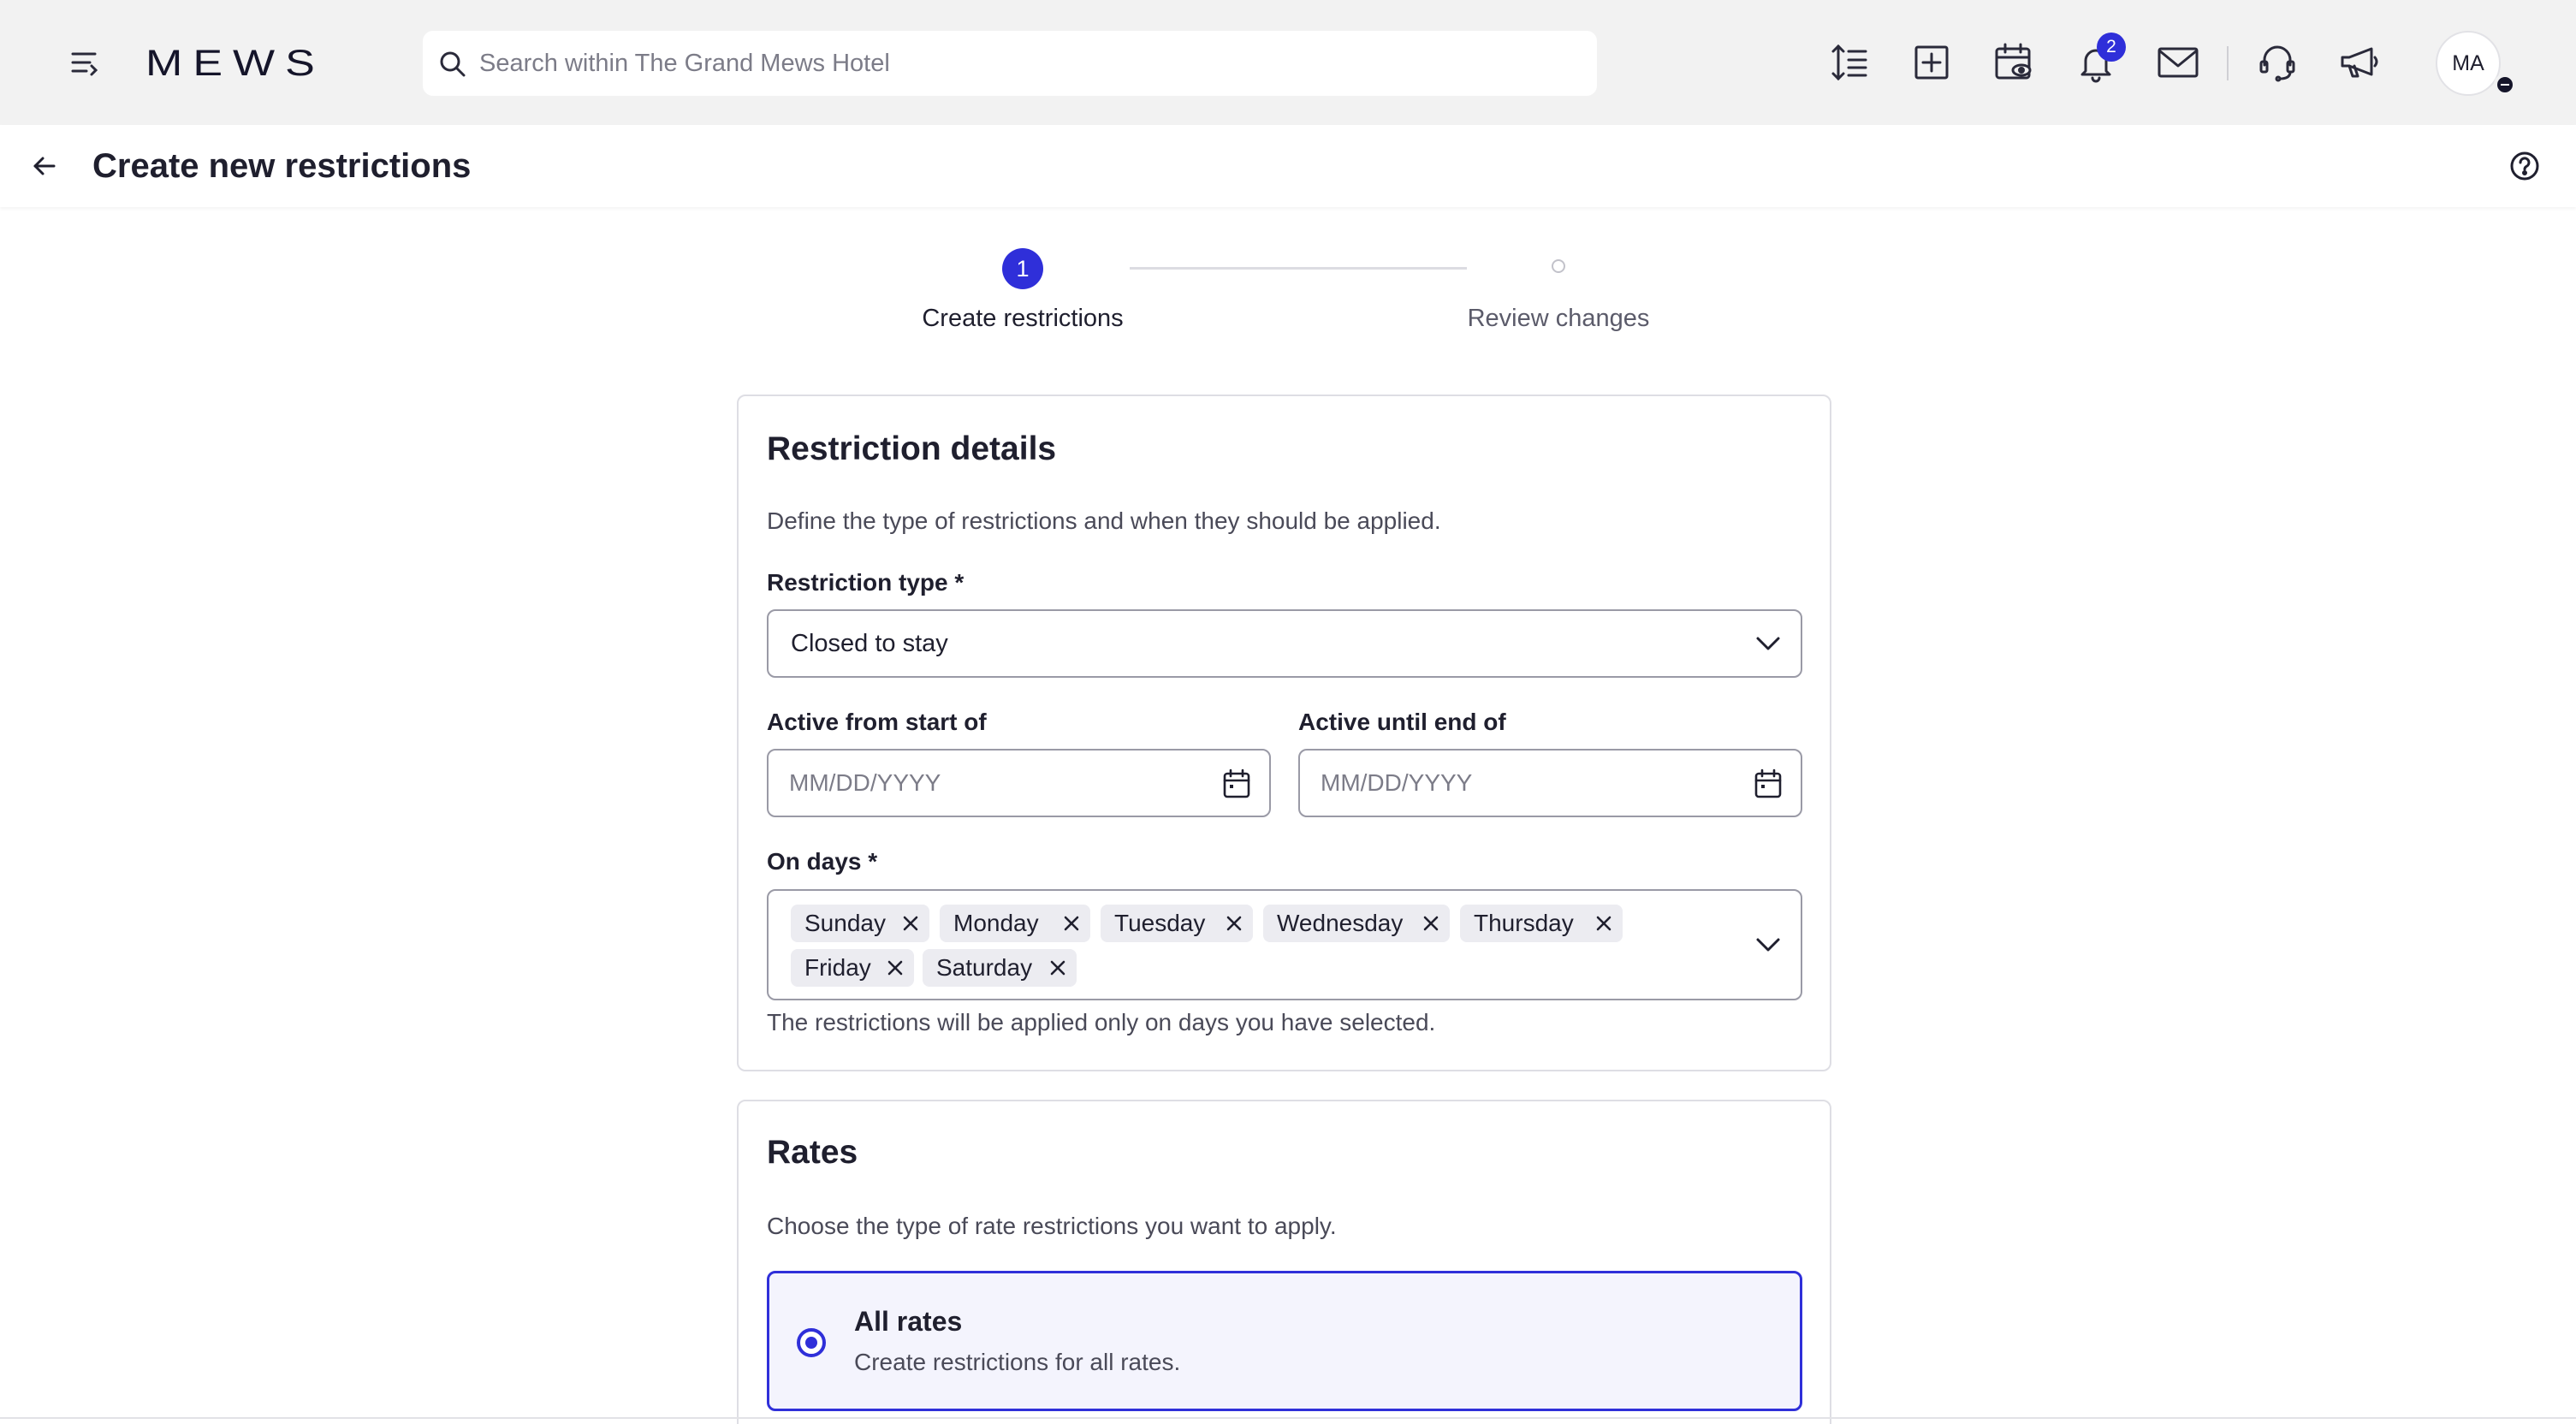 The height and width of the screenshot is (1424, 2576). What do you see at coordinates (2277, 62) in the screenshot?
I see `support-headset-icon` at bounding box center [2277, 62].